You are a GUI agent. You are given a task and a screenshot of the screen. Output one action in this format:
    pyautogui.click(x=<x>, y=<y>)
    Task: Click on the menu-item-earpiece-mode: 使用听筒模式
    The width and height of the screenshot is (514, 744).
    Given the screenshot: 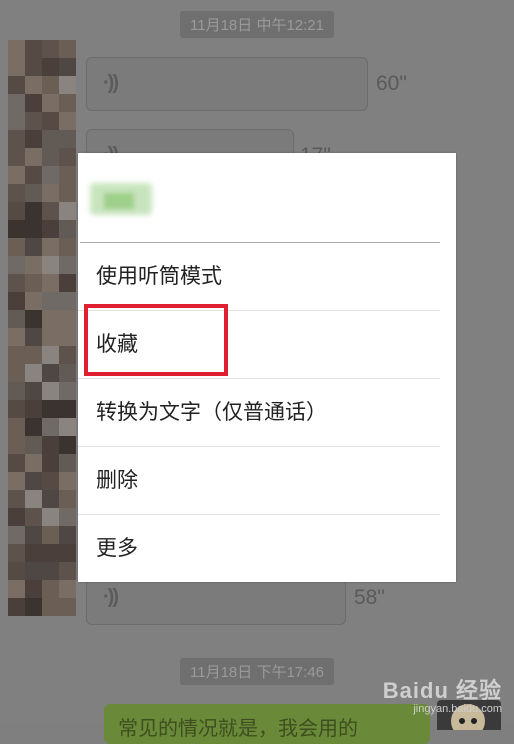 What is the action you would take?
    pyautogui.click(x=259, y=277)
    